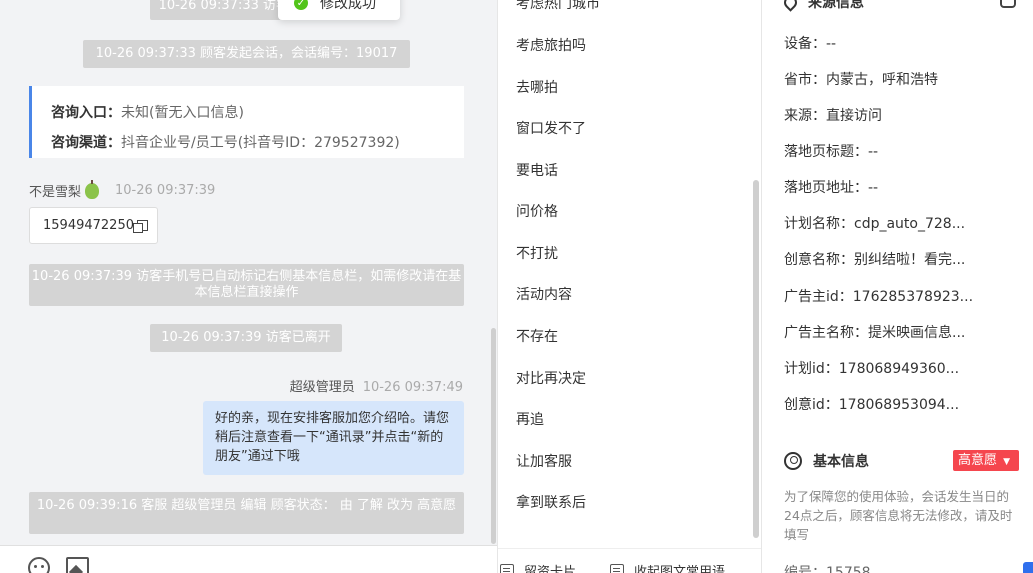  What do you see at coordinates (493, 436) in the screenshot?
I see `chat-scrollbar` at bounding box center [493, 436].